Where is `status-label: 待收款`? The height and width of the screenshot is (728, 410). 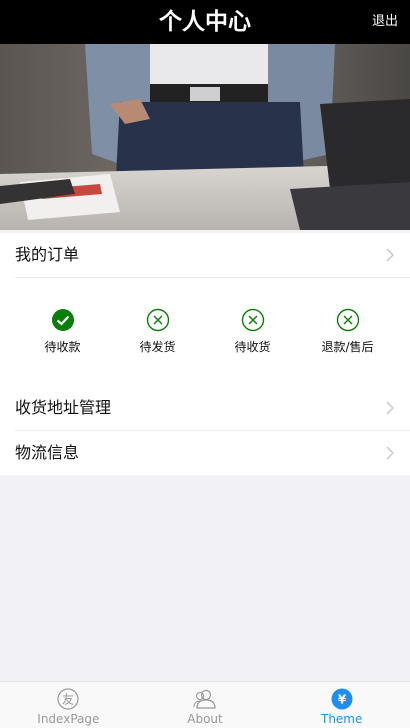 status-label: 待收款 is located at coordinates (62, 347).